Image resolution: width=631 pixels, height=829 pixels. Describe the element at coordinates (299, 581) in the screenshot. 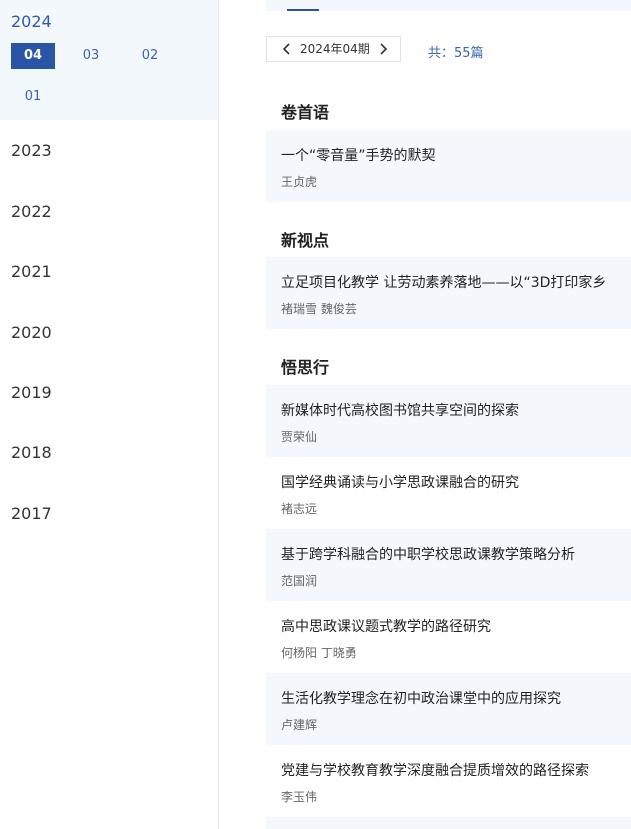

I see `article-authors: 范国润` at that location.